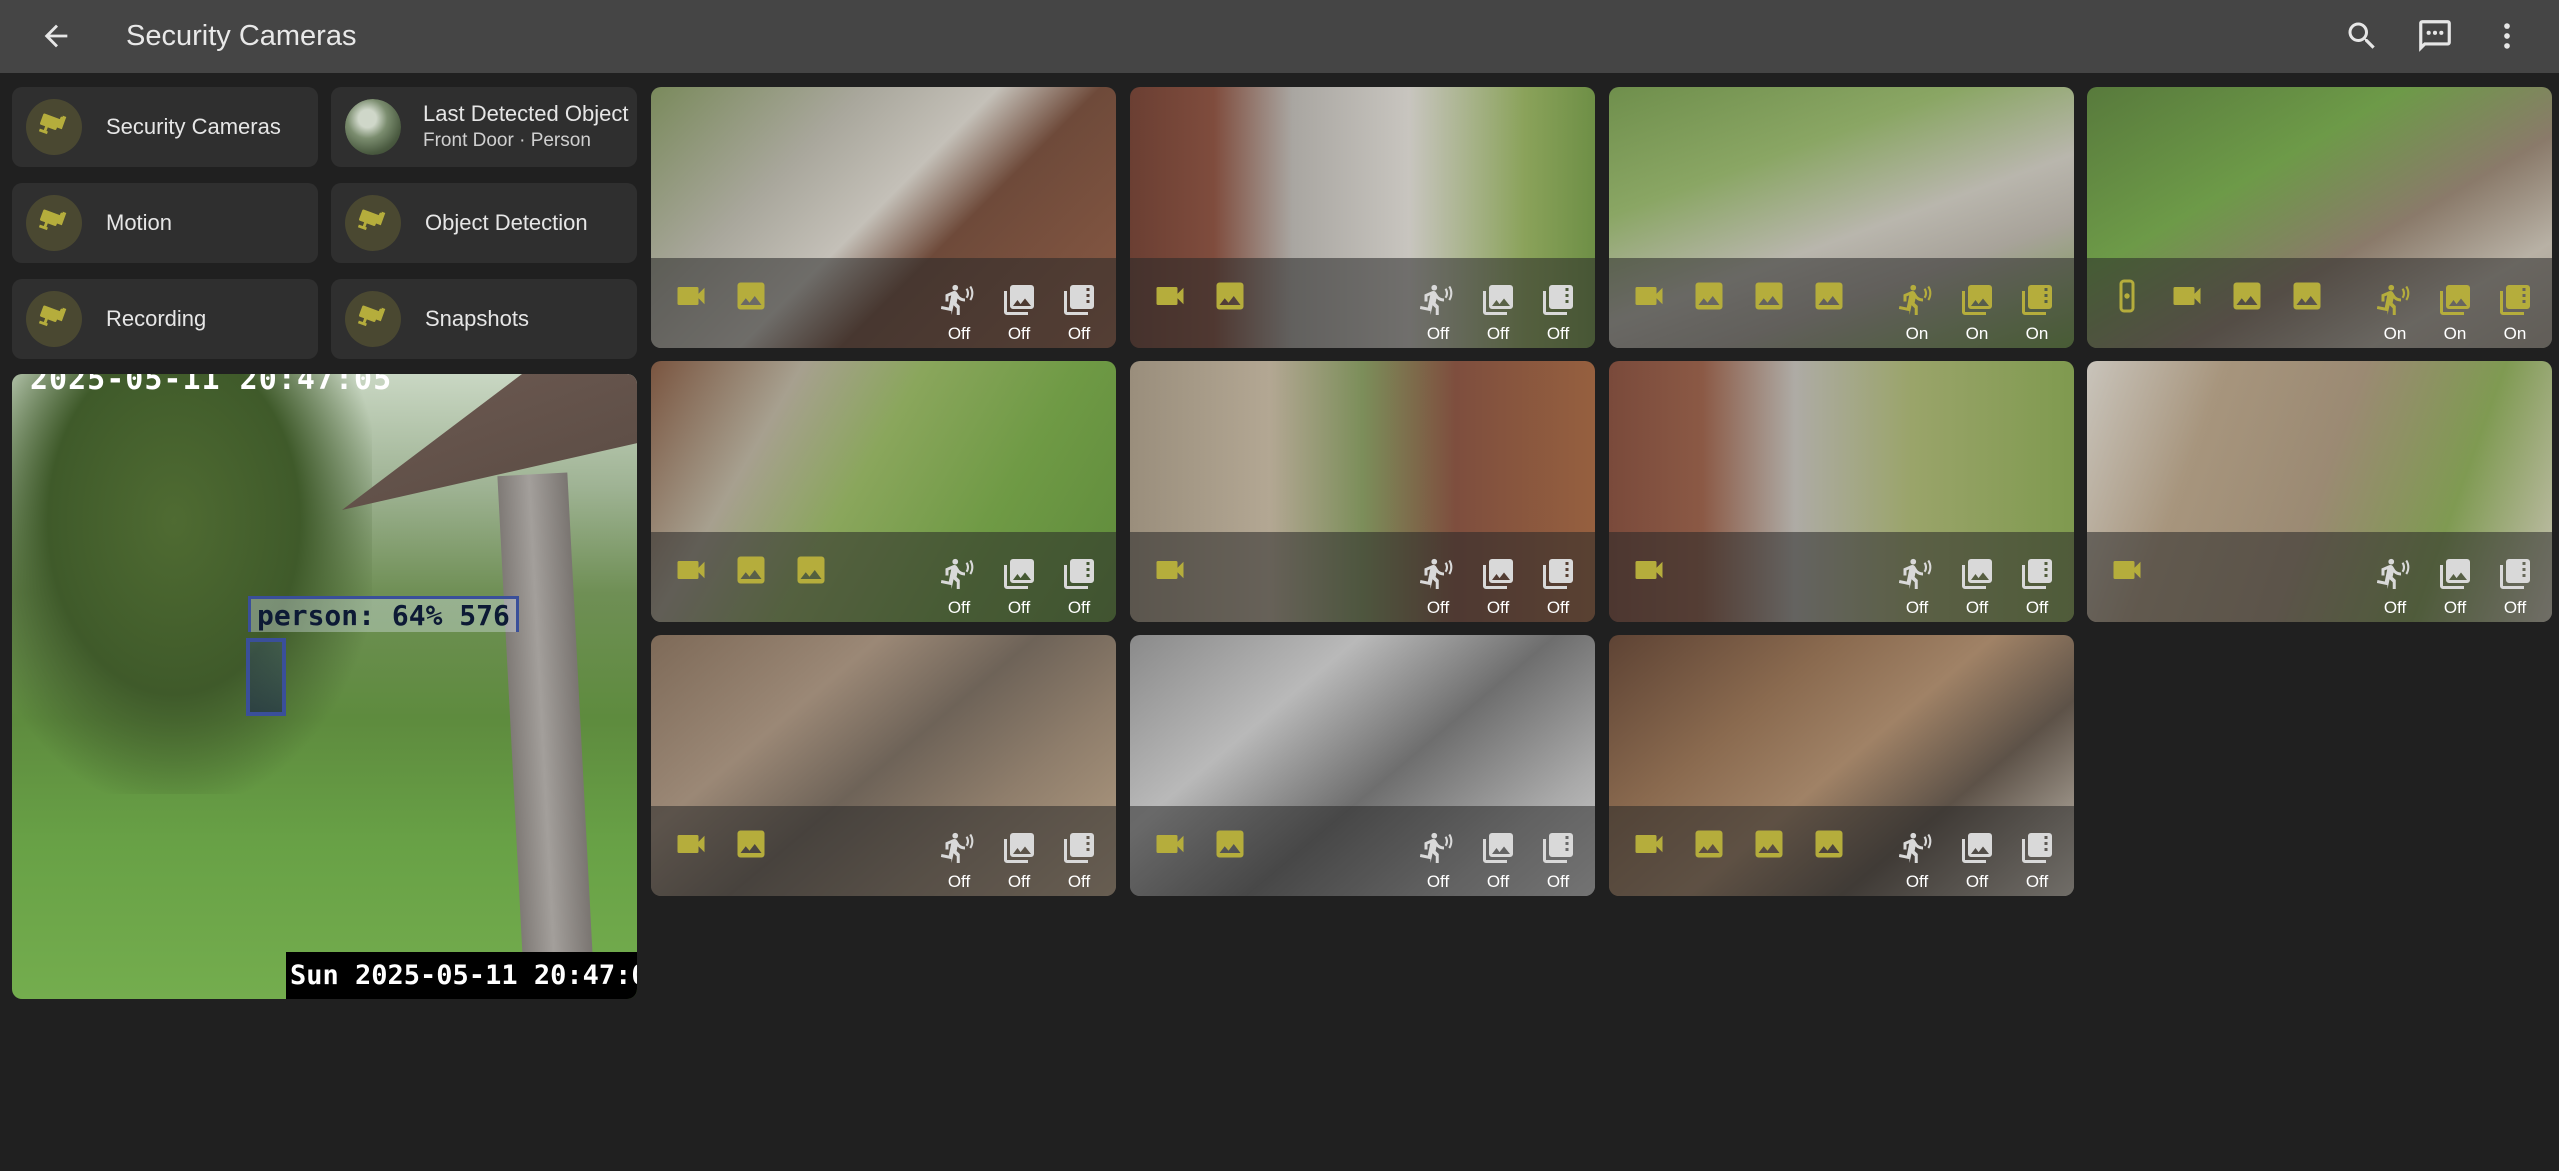  Describe the element at coordinates (56, 36) in the screenshot. I see `back-button` at that location.